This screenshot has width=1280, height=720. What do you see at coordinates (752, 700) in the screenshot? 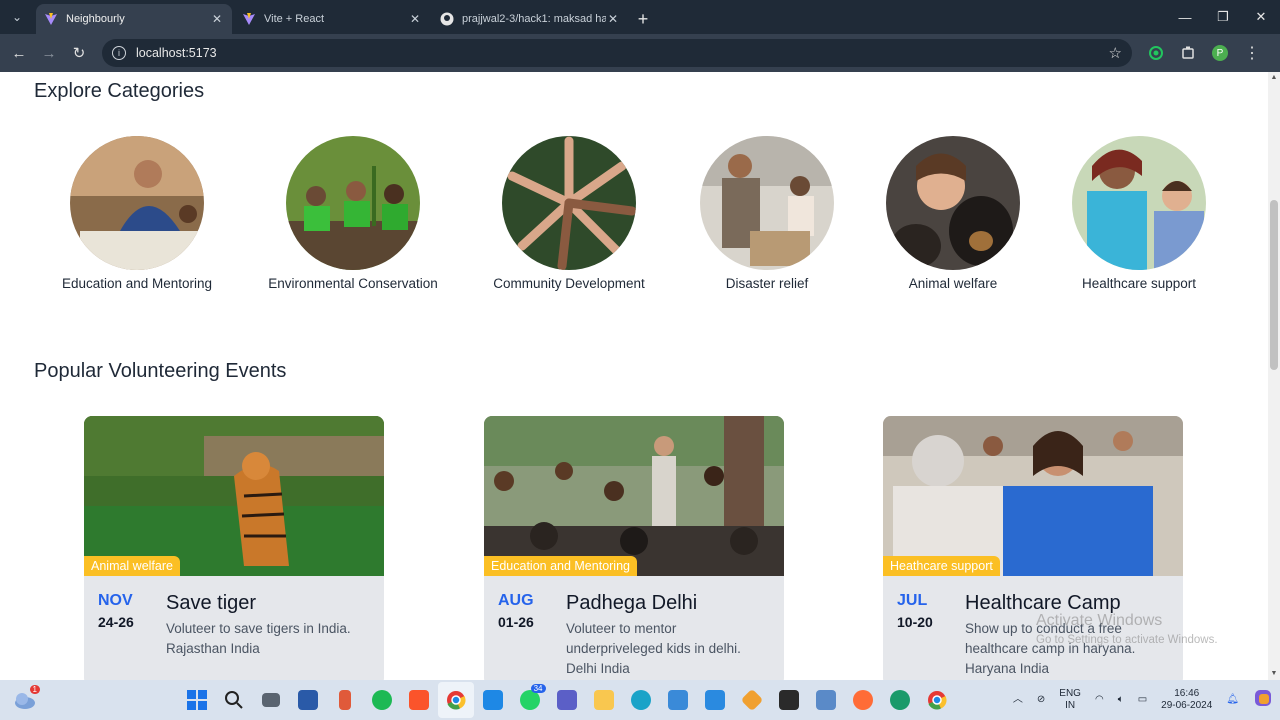
I see `git-icon` at bounding box center [752, 700].